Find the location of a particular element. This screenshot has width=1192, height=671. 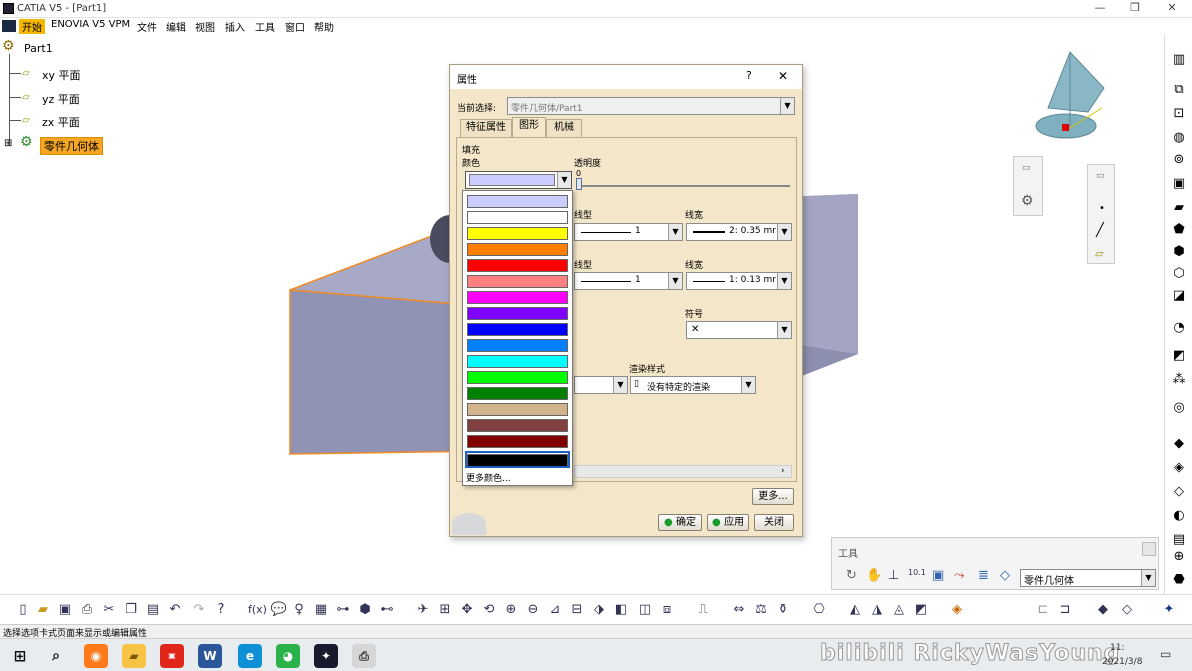

fit-all-icon: ⊞ is located at coordinates (445, 610).